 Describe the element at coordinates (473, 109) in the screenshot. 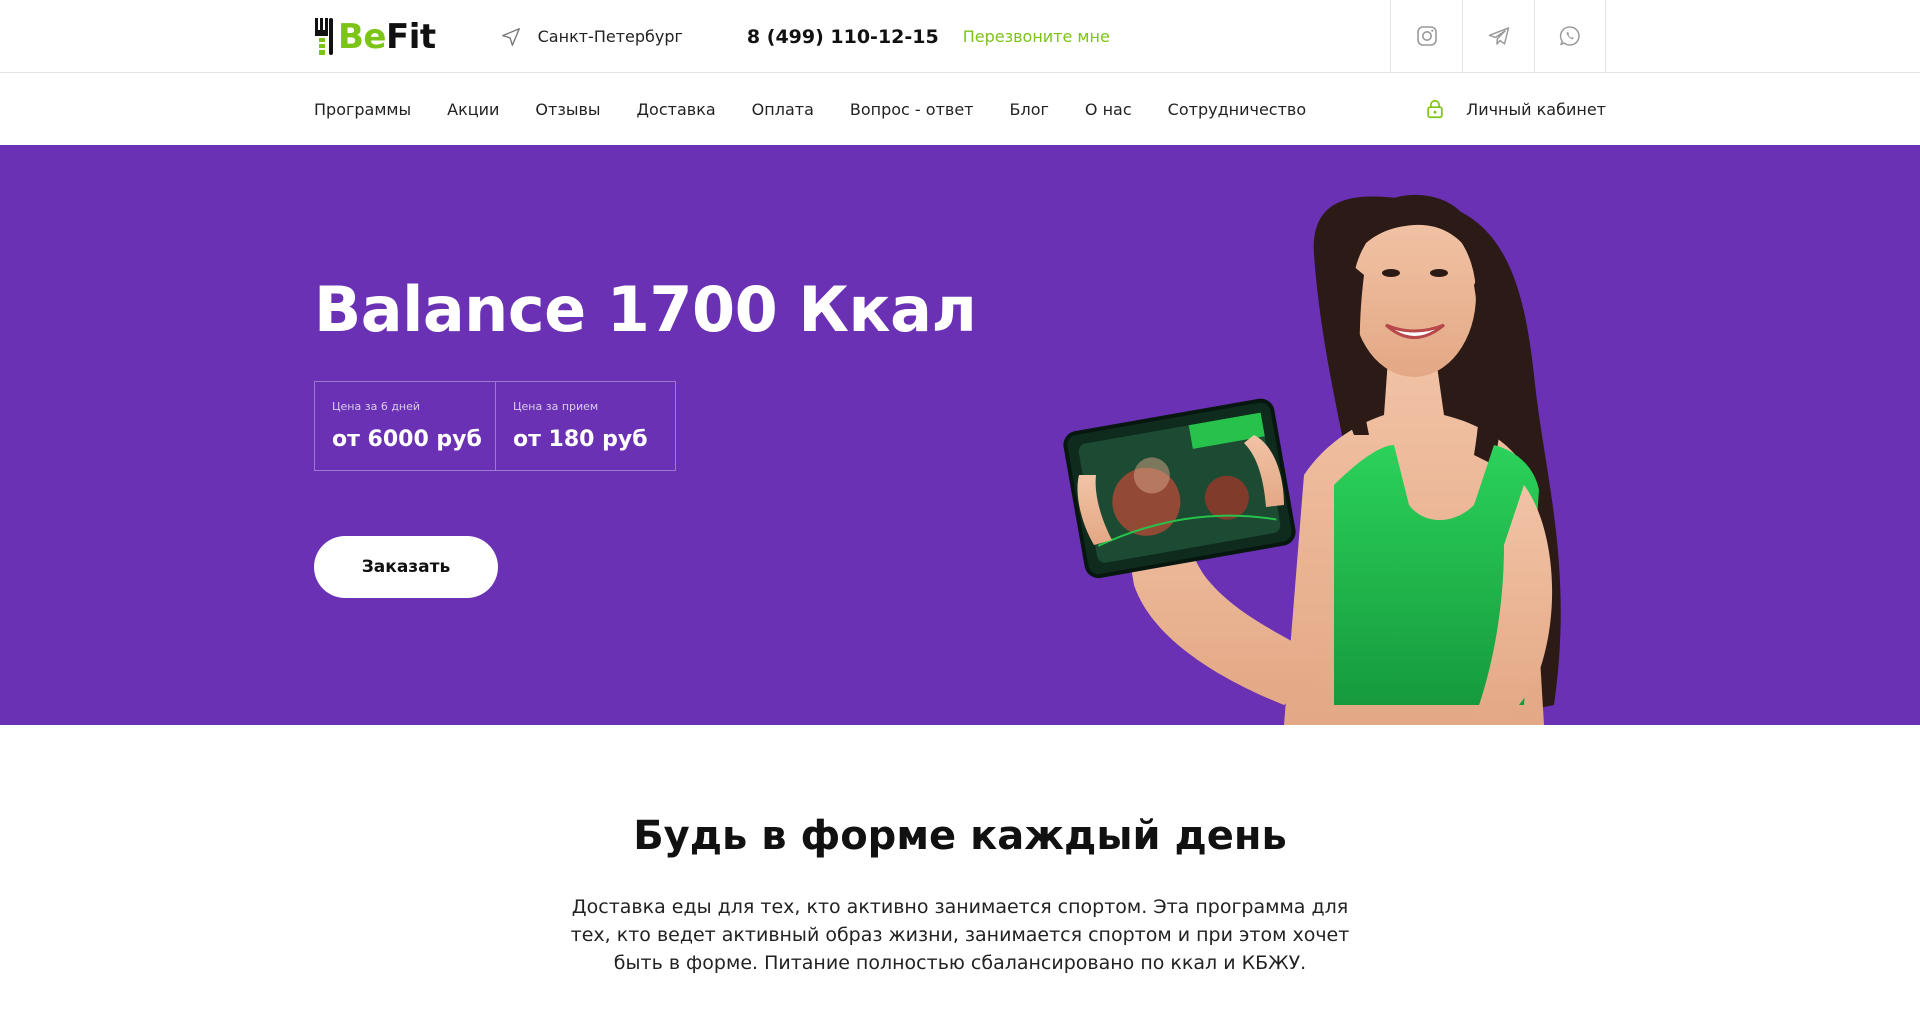

I see `nav-item-promotions: Акции` at that location.